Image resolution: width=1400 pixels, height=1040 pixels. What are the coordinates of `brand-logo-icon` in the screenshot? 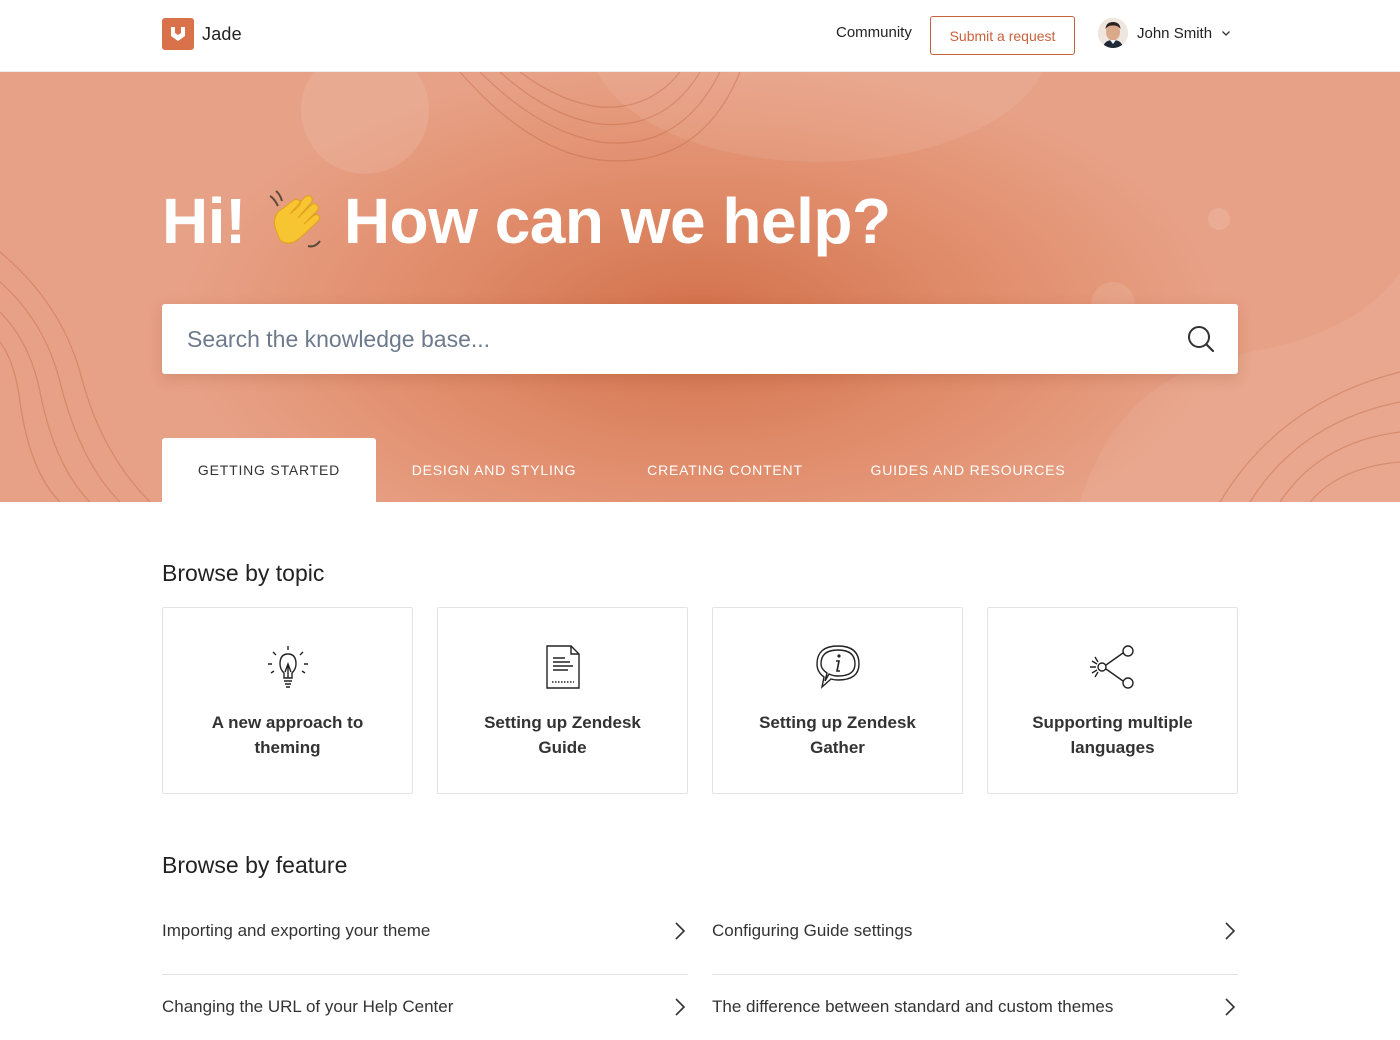 It's located at (178, 34).